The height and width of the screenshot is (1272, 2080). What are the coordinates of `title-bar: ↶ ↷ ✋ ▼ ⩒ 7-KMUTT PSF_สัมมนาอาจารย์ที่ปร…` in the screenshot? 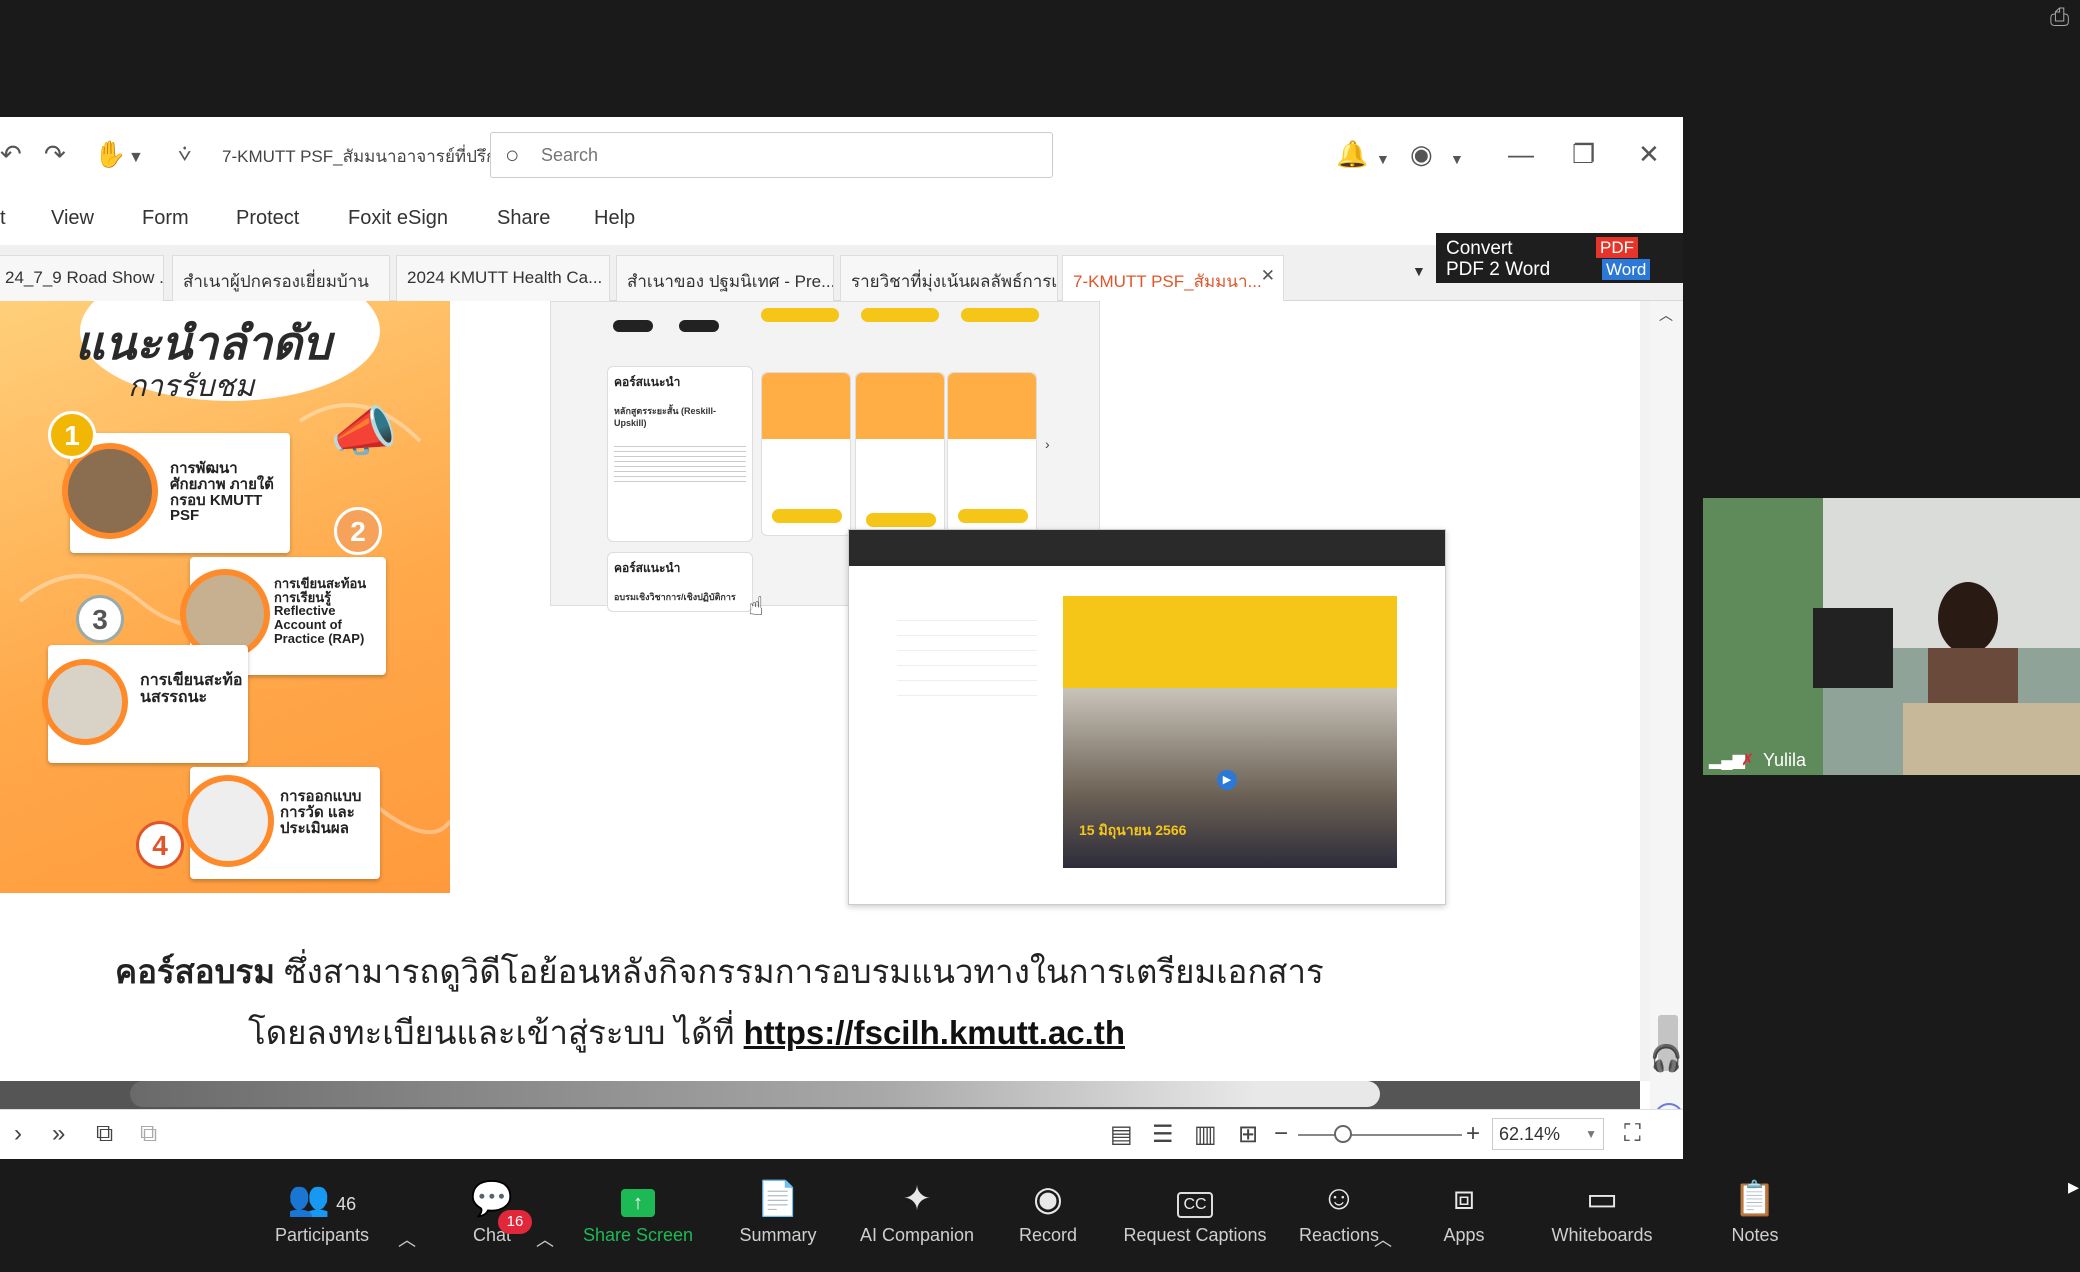 It's located at (841, 155).